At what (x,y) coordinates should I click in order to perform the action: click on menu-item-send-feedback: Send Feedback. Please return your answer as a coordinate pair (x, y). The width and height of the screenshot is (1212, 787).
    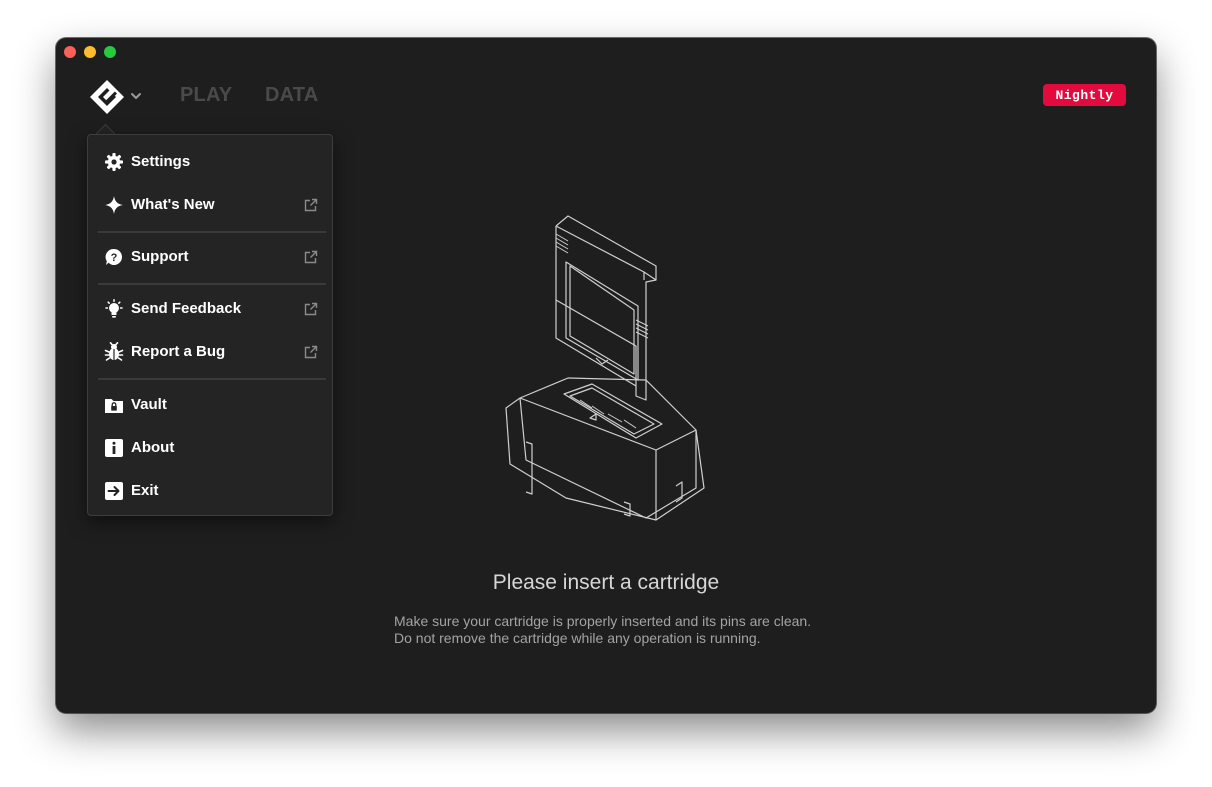
    Looking at the image, I should click on (210, 309).